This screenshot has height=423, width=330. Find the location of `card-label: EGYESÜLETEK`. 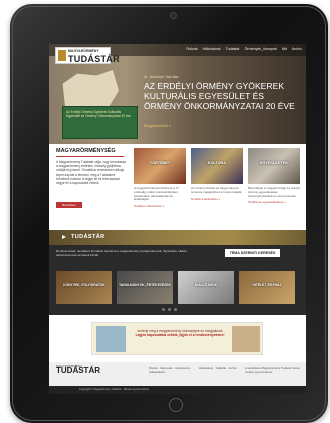

card-label: EGYESÜLETEK is located at coordinates (274, 163).